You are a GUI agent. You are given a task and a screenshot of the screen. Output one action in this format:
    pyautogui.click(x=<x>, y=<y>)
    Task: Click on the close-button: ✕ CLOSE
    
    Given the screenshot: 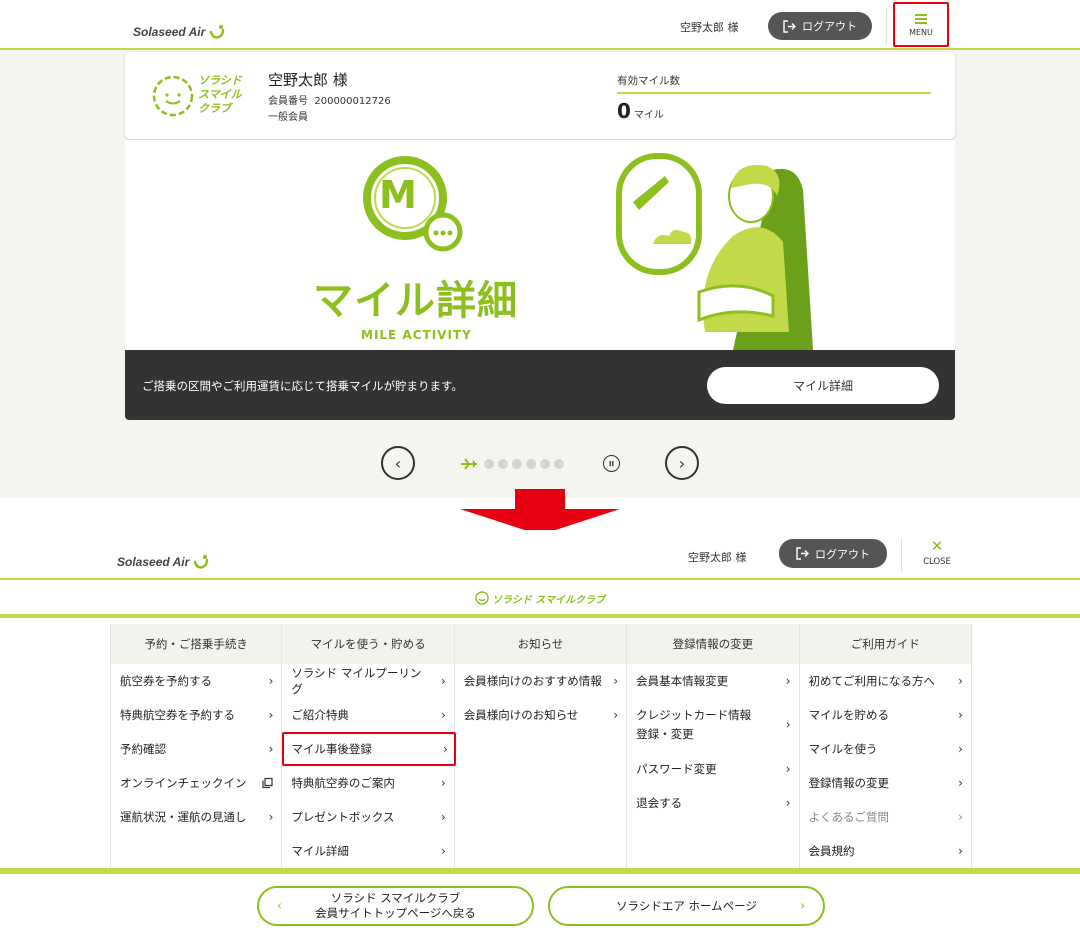 What is the action you would take?
    pyautogui.click(x=937, y=556)
    